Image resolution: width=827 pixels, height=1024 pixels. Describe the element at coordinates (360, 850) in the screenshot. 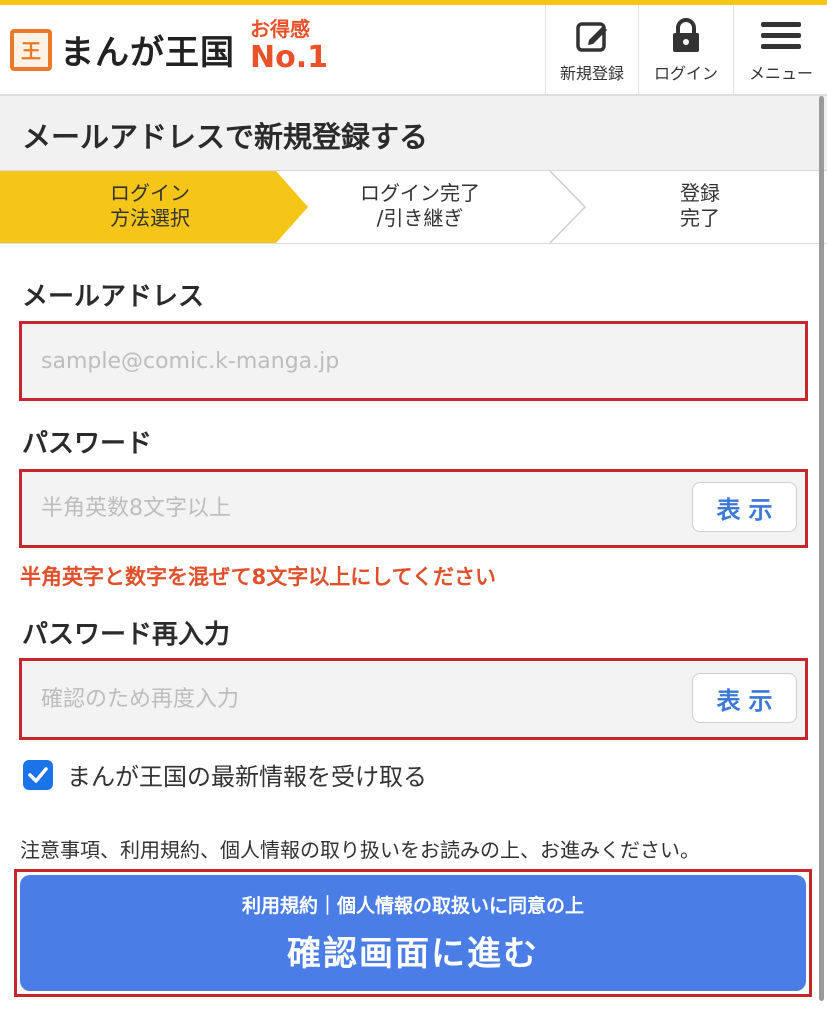

I see `terms-notice: 注意事項、利用規約、個人情報の取り扱いをお読みの上、お進みください。` at that location.